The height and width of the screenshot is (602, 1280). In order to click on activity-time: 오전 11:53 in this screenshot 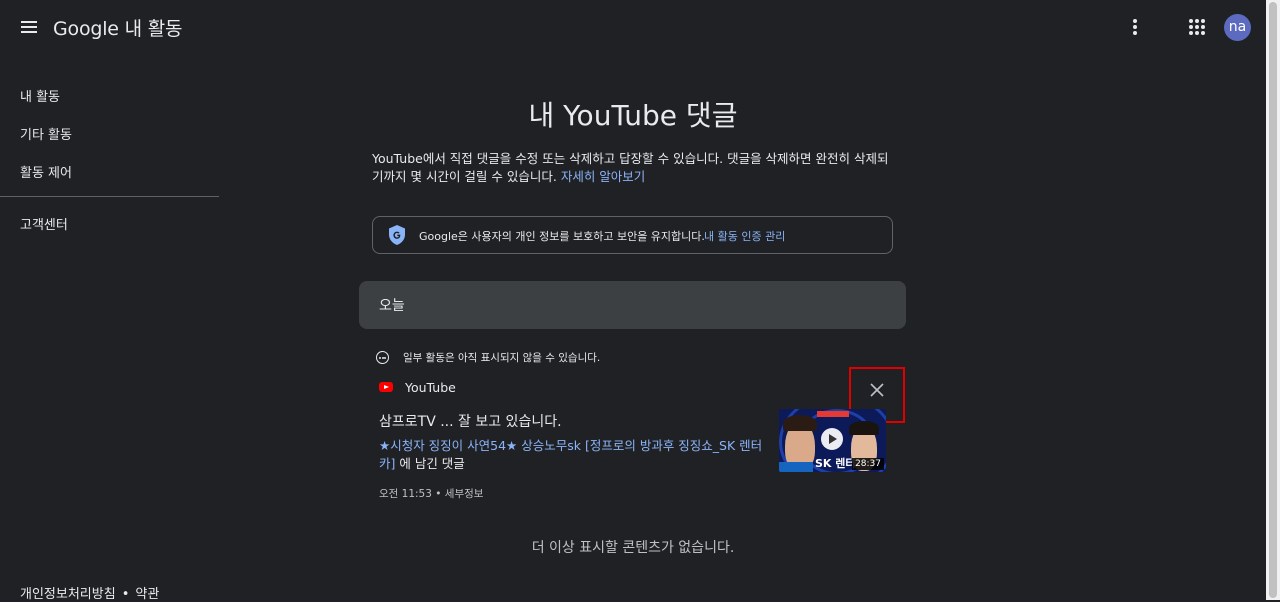, I will do `click(405, 494)`.